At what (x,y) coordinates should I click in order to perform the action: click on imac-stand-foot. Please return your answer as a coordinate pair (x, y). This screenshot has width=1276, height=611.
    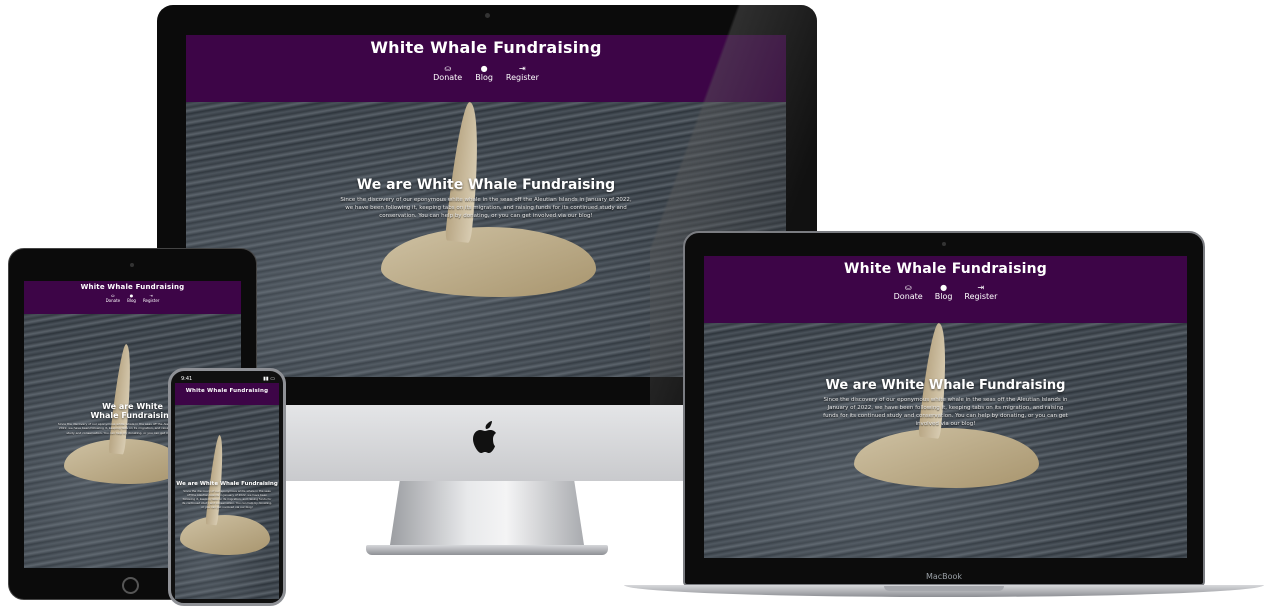
    Looking at the image, I should click on (487, 550).